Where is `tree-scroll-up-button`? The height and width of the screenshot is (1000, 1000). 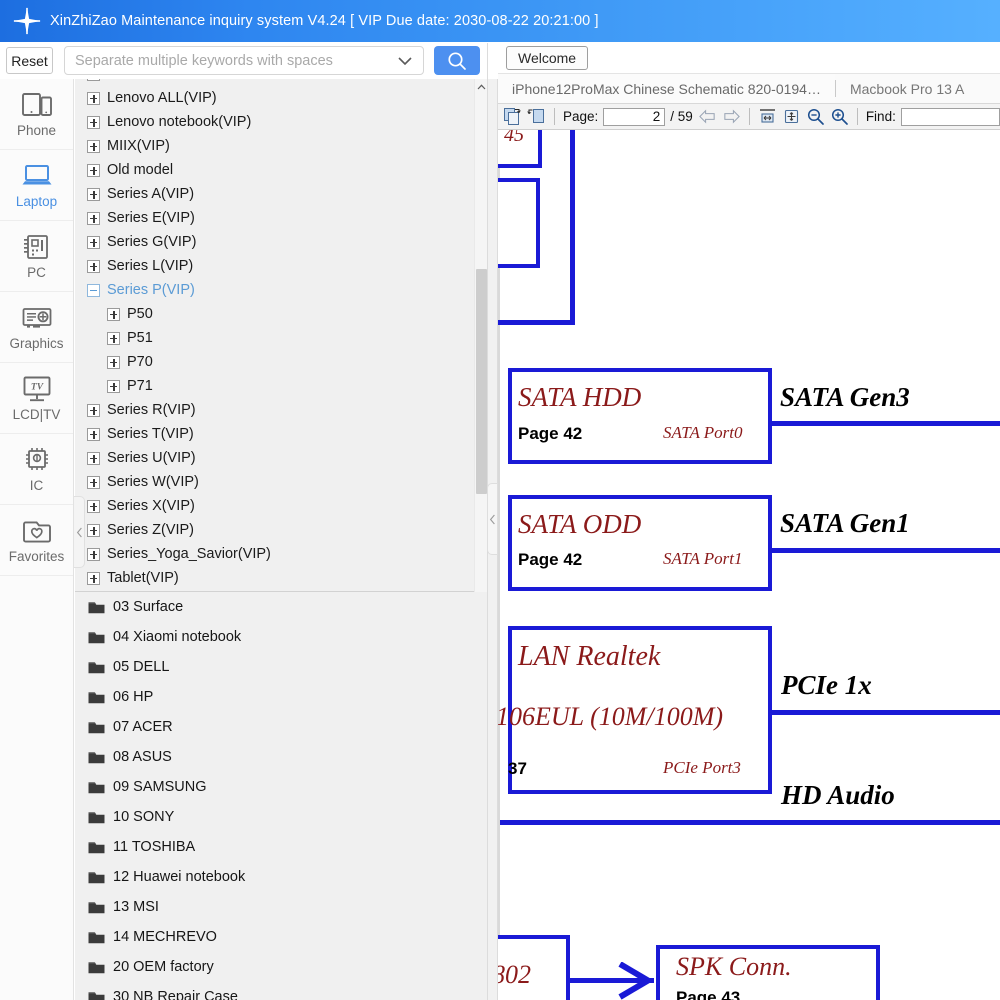
tree-scroll-up-button is located at coordinates (481, 86).